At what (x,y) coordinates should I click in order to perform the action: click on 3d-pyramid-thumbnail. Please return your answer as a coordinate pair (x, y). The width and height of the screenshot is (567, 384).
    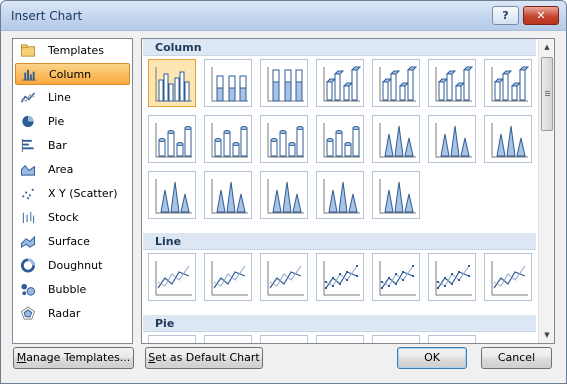
    Looking at the image, I should click on (396, 195).